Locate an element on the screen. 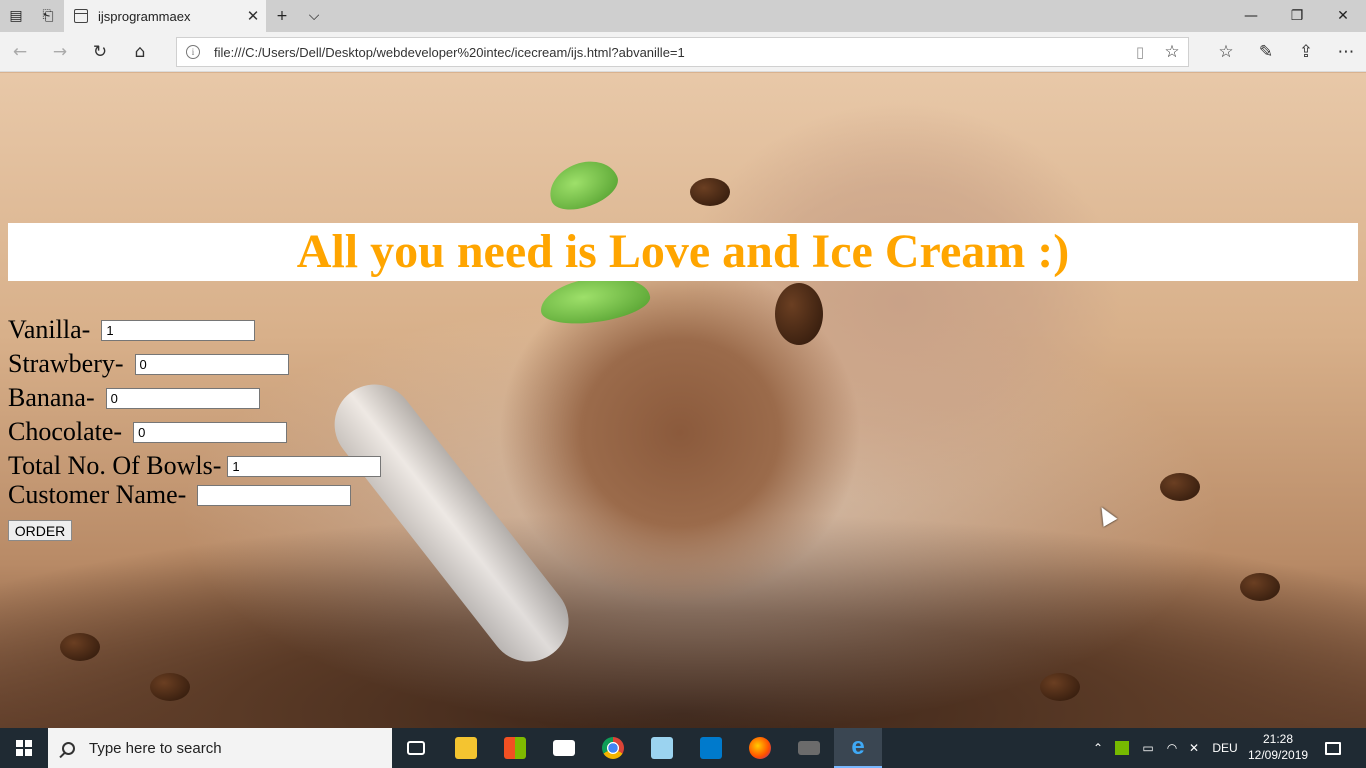  taskbar-search-box: Type here to search is located at coordinates (220, 748).